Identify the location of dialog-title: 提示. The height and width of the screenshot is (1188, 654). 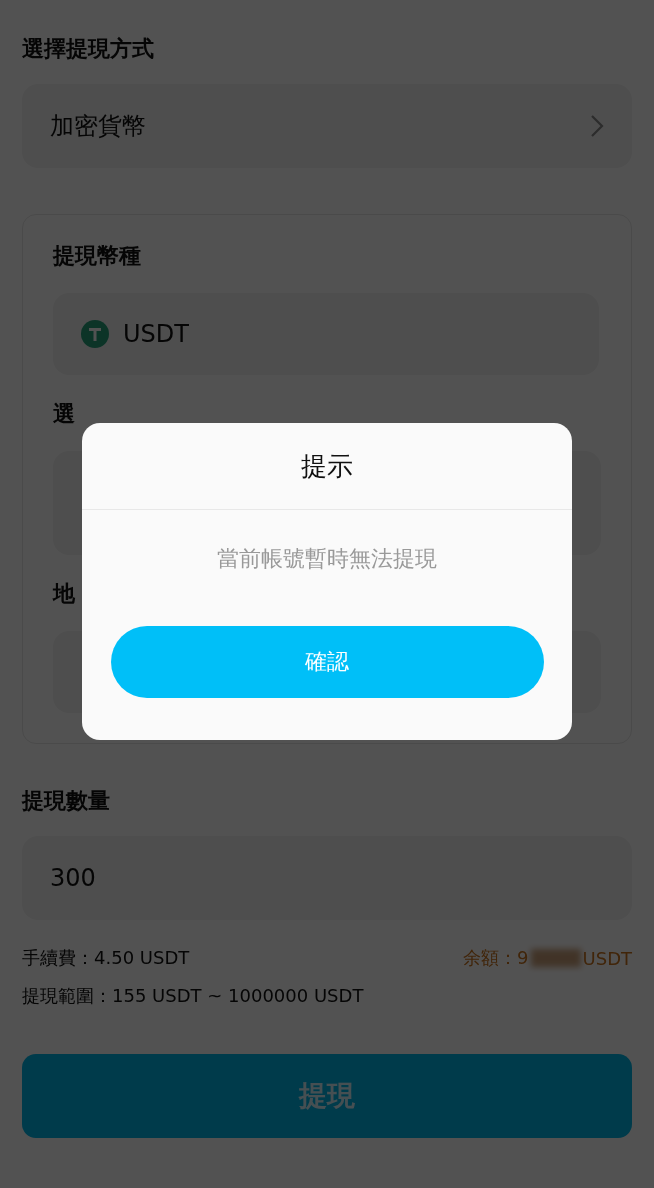
(327, 466).